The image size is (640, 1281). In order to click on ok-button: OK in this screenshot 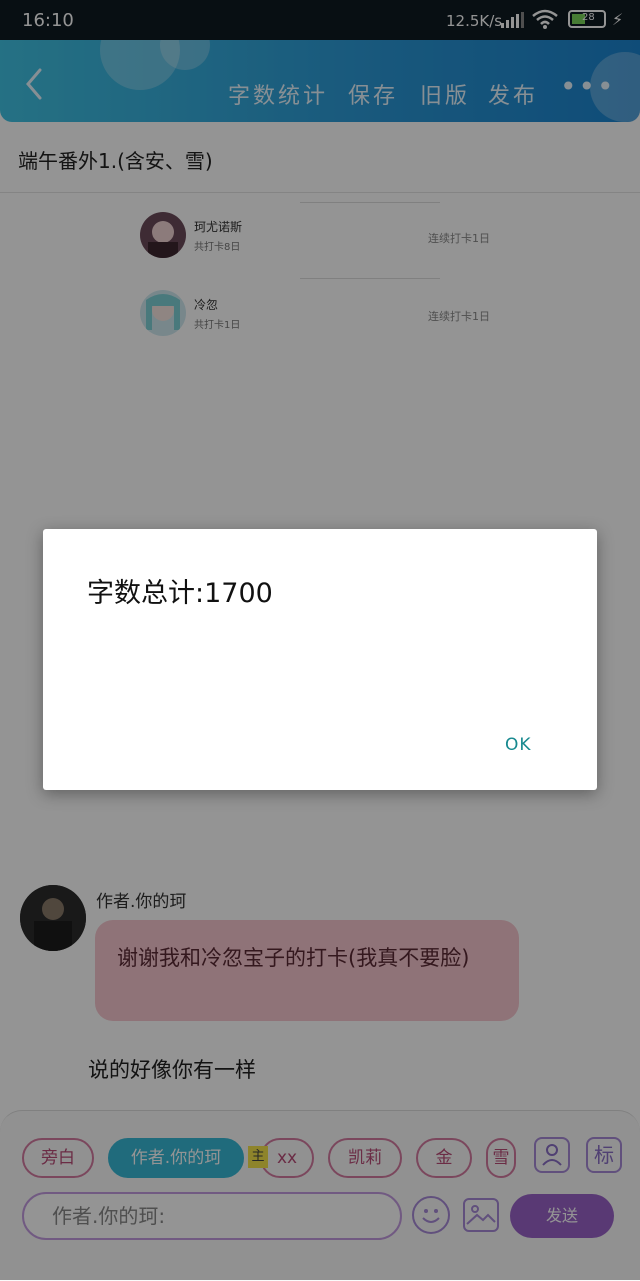, I will do `click(518, 745)`.